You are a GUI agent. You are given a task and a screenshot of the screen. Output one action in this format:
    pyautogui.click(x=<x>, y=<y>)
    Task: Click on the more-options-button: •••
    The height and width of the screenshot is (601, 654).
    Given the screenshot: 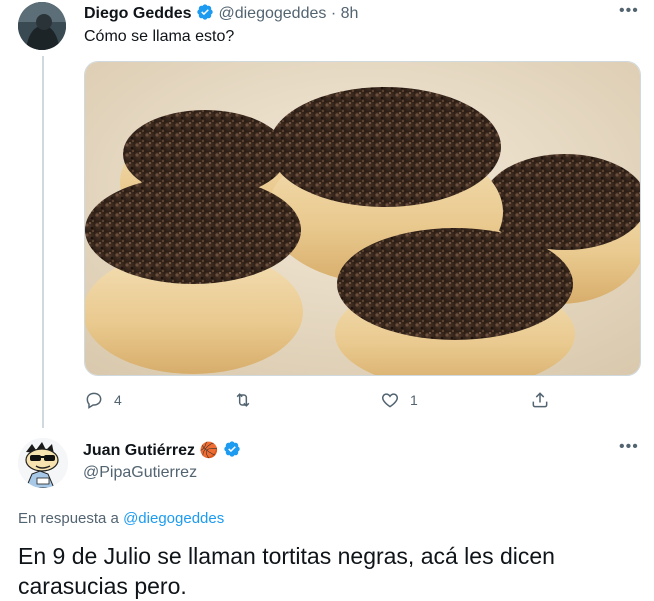 What is the action you would take?
    pyautogui.click(x=629, y=11)
    